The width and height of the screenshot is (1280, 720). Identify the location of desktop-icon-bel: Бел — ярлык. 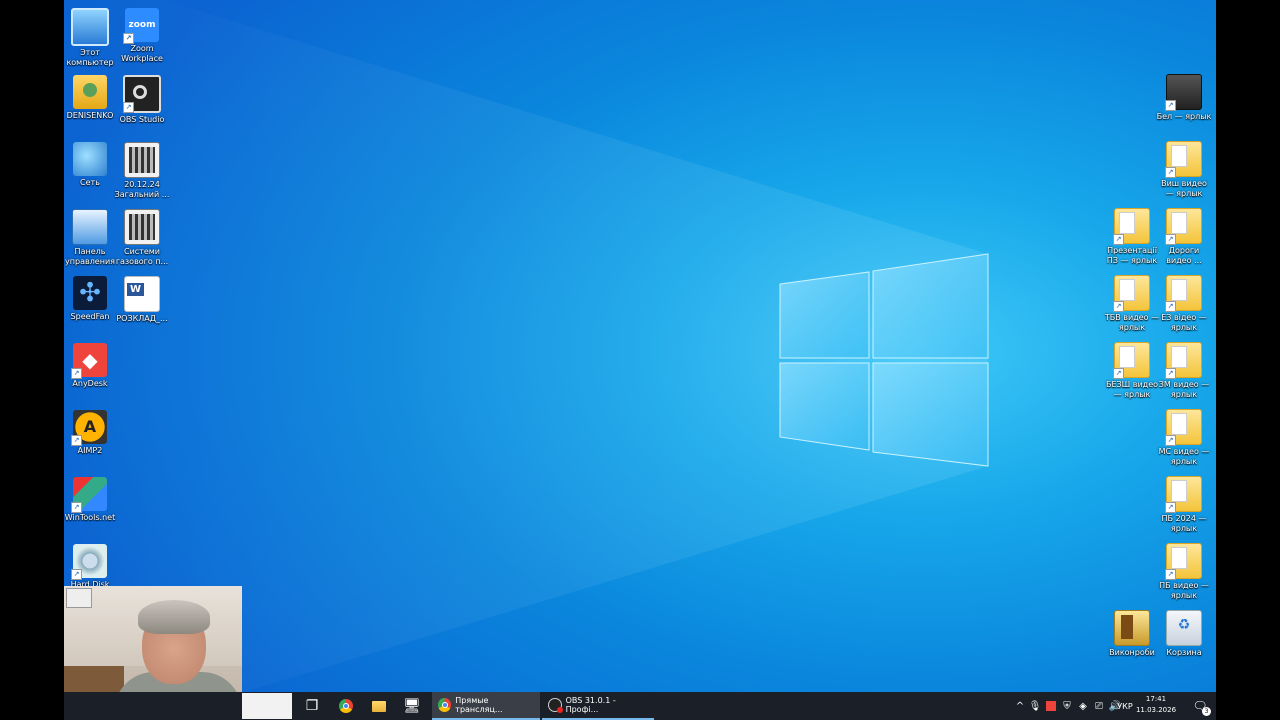
(1184, 95).